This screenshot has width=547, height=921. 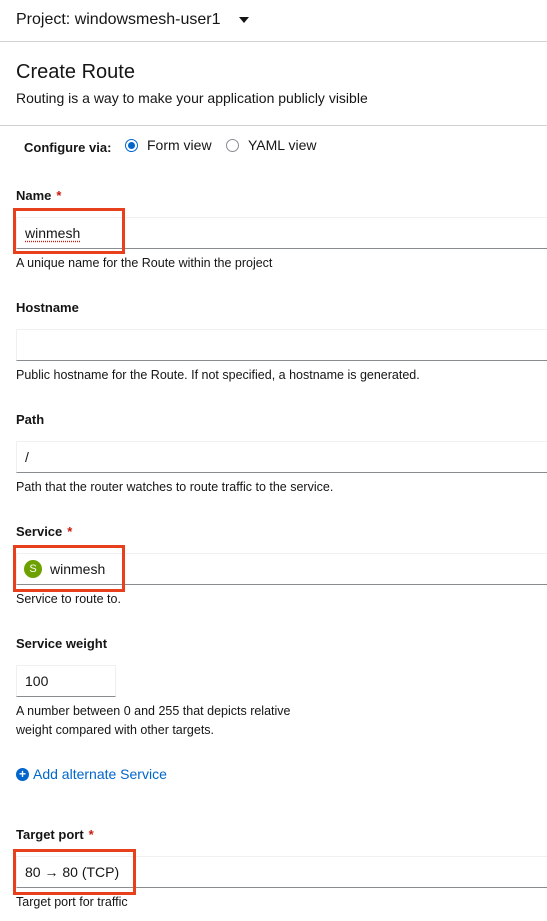 I want to click on target-port-helper-text: Target port for traffic, so click(x=72, y=902).